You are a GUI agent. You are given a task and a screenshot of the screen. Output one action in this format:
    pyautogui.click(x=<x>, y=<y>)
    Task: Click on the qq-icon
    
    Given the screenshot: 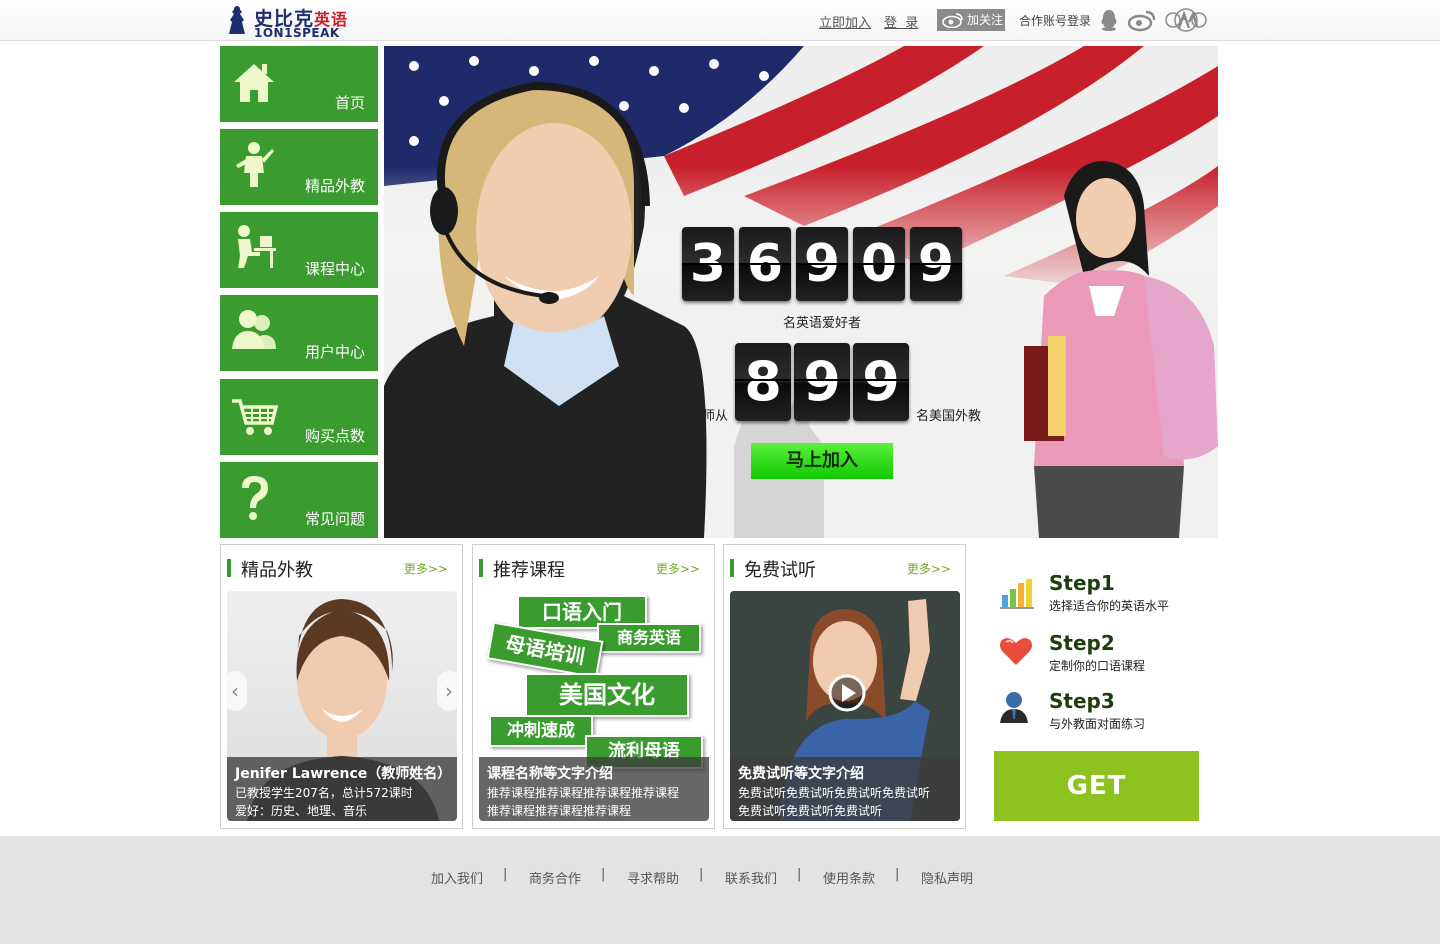 What is the action you would take?
    pyautogui.click(x=1109, y=20)
    